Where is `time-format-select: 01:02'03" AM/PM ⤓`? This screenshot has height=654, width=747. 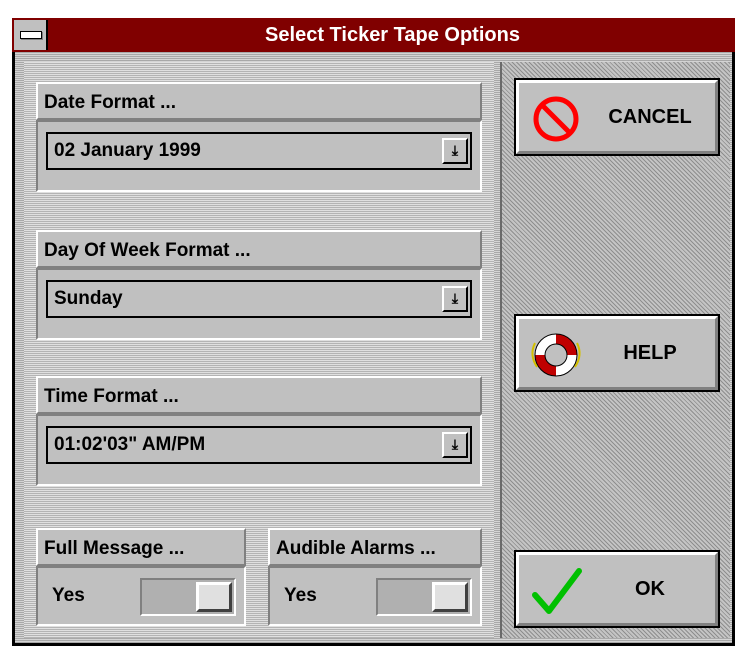 time-format-select: 01:02'03" AM/PM ⤓ is located at coordinates (259, 445).